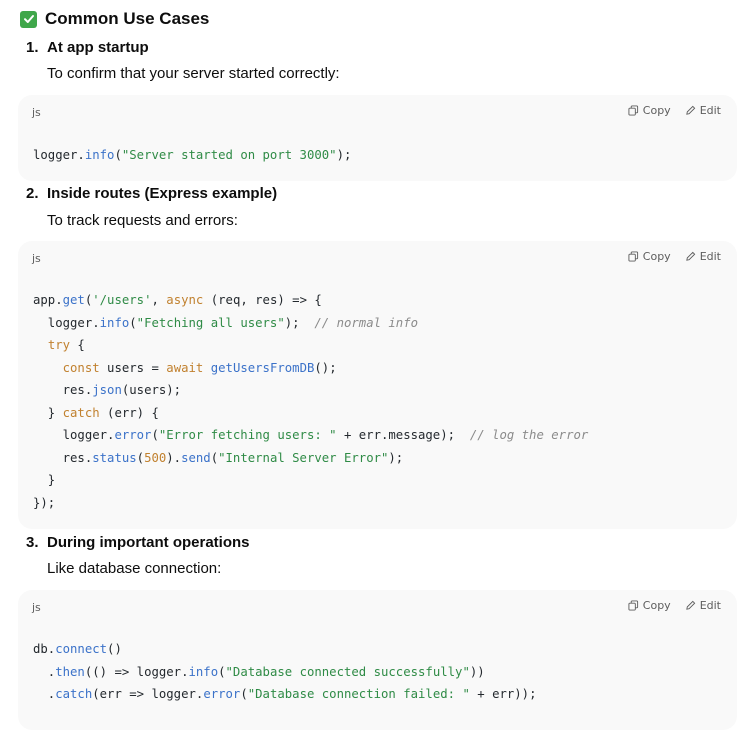 This screenshot has width=744, height=730. I want to click on item-3-title: 3. During important operations, so click(138, 543).